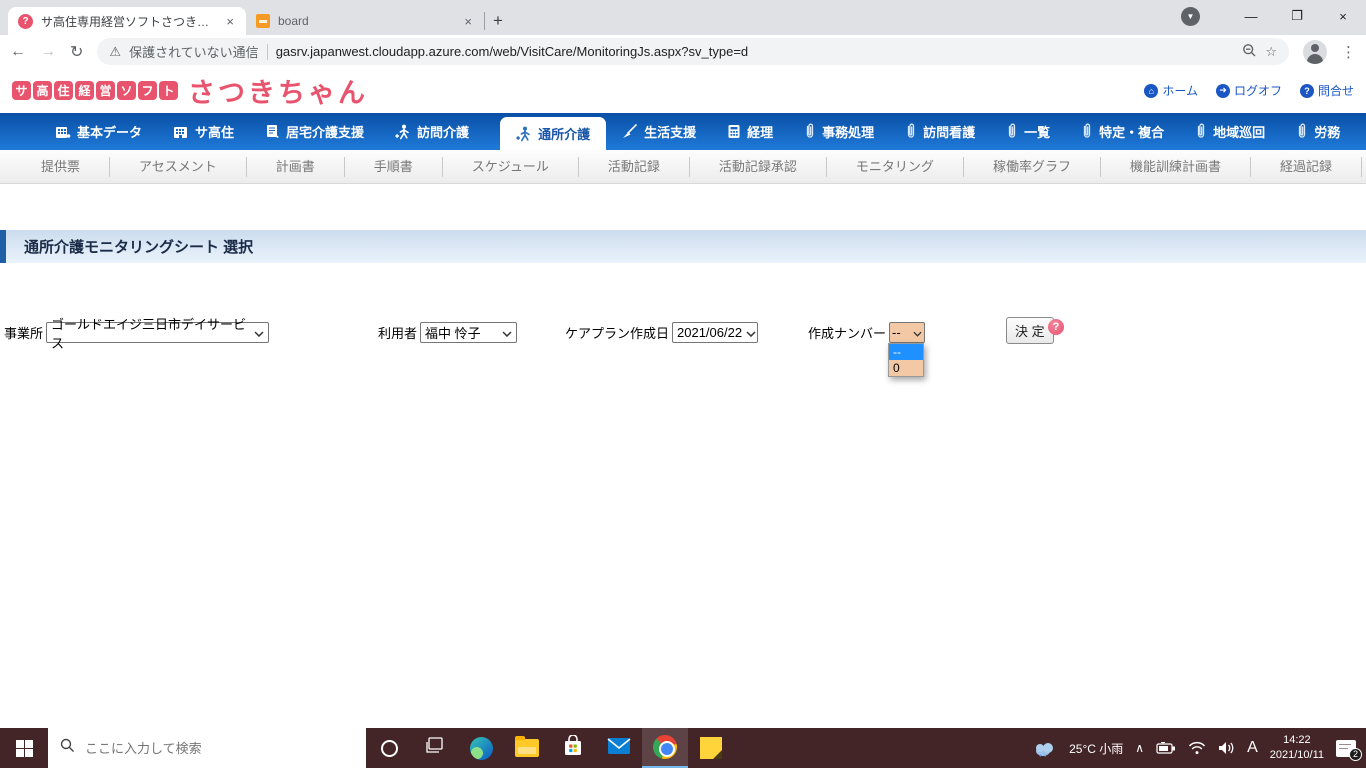  What do you see at coordinates (178, 166) in the screenshot?
I see `subnav-item-assessment: アセスメント` at bounding box center [178, 166].